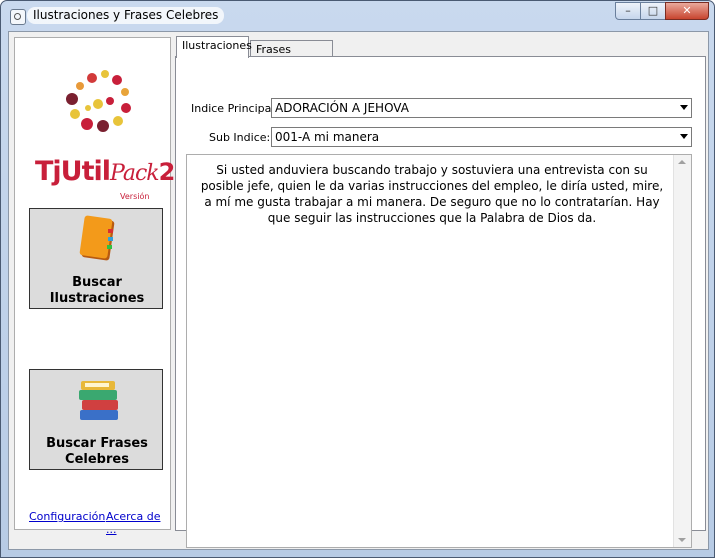 The height and width of the screenshot is (558, 715). What do you see at coordinates (682, 540) in the screenshot?
I see `scroll-down-icon` at bounding box center [682, 540].